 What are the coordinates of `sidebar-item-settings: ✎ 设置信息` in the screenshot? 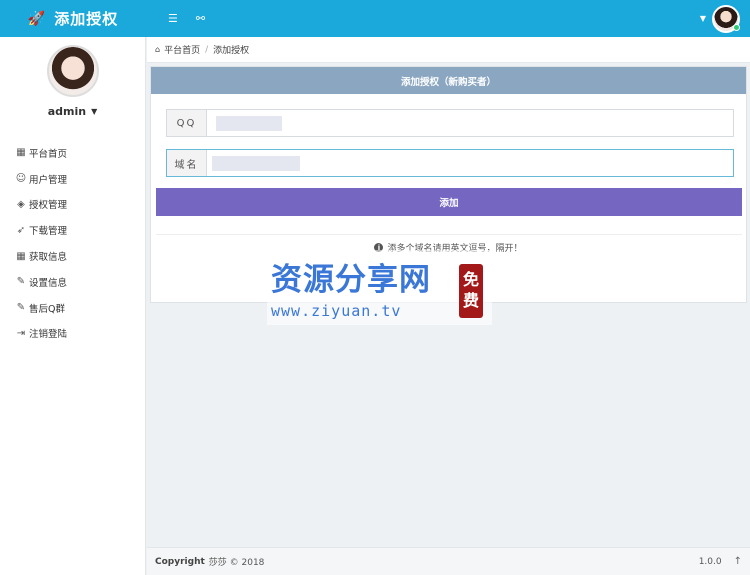 It's located at (72, 282).